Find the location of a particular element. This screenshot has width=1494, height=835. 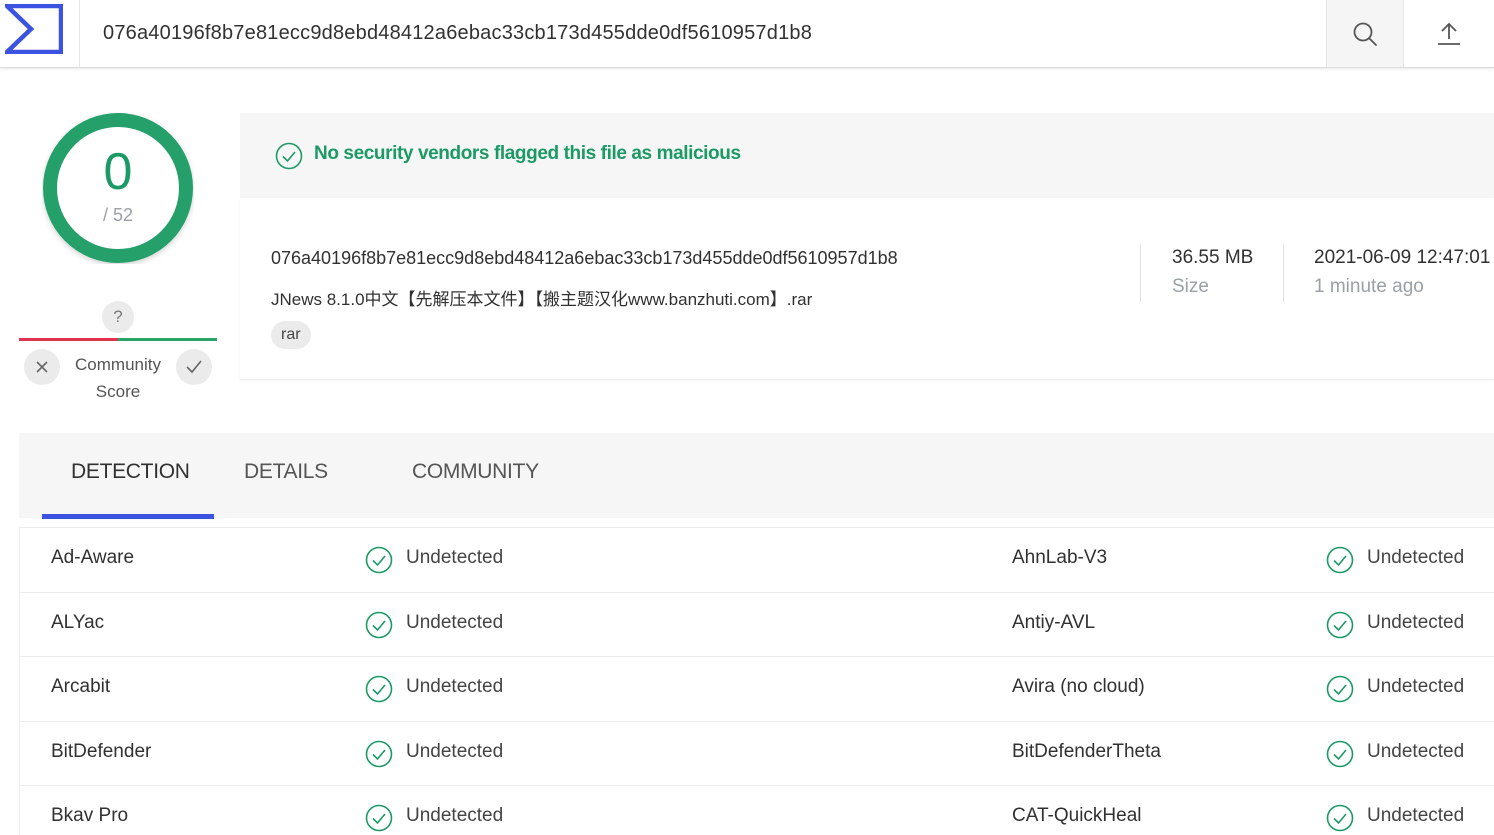

top-bar is located at coordinates (747, 34).